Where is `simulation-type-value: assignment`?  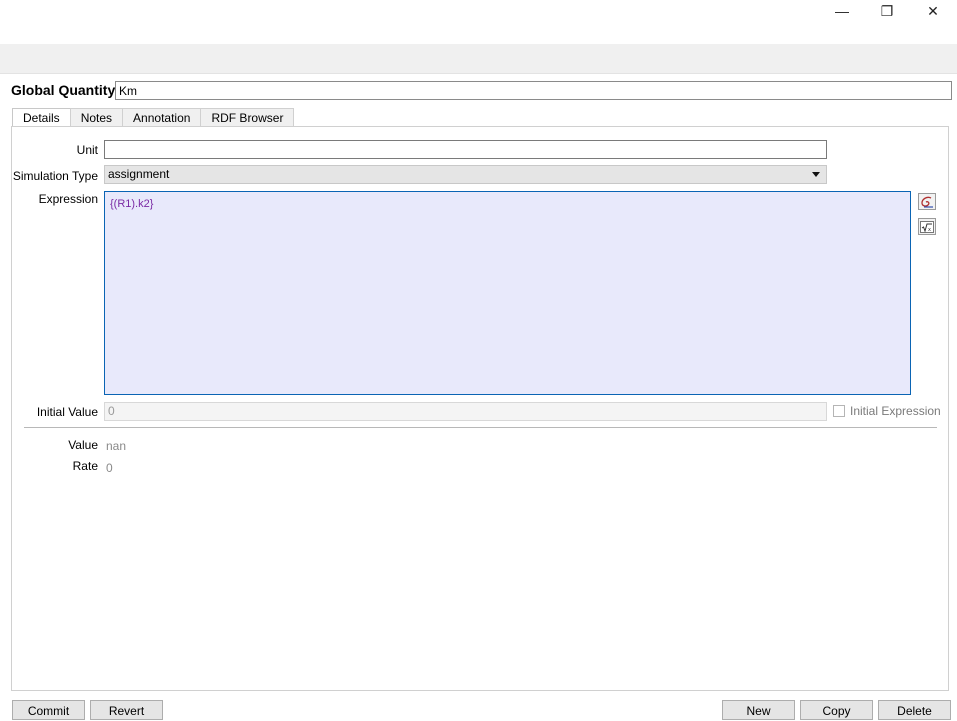 simulation-type-value: assignment is located at coordinates (139, 174).